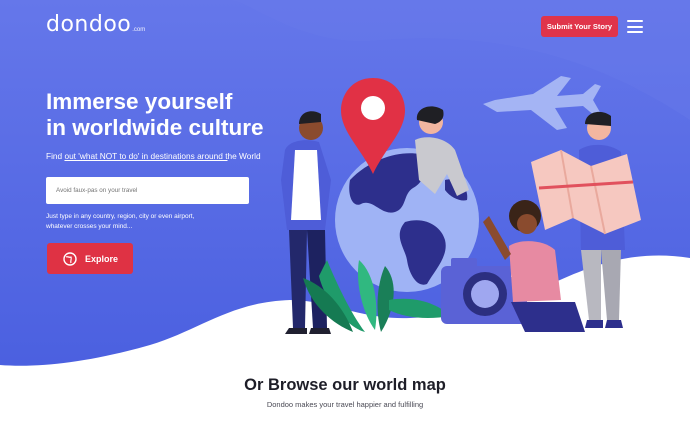  Describe the element at coordinates (542, 103) in the screenshot. I see `airplane-icon` at that location.